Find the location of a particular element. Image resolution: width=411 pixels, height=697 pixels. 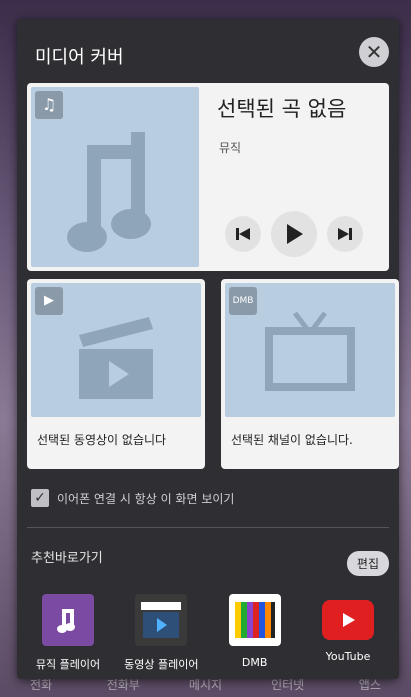

song-title: 선택된 곡 없음 is located at coordinates (282, 109).